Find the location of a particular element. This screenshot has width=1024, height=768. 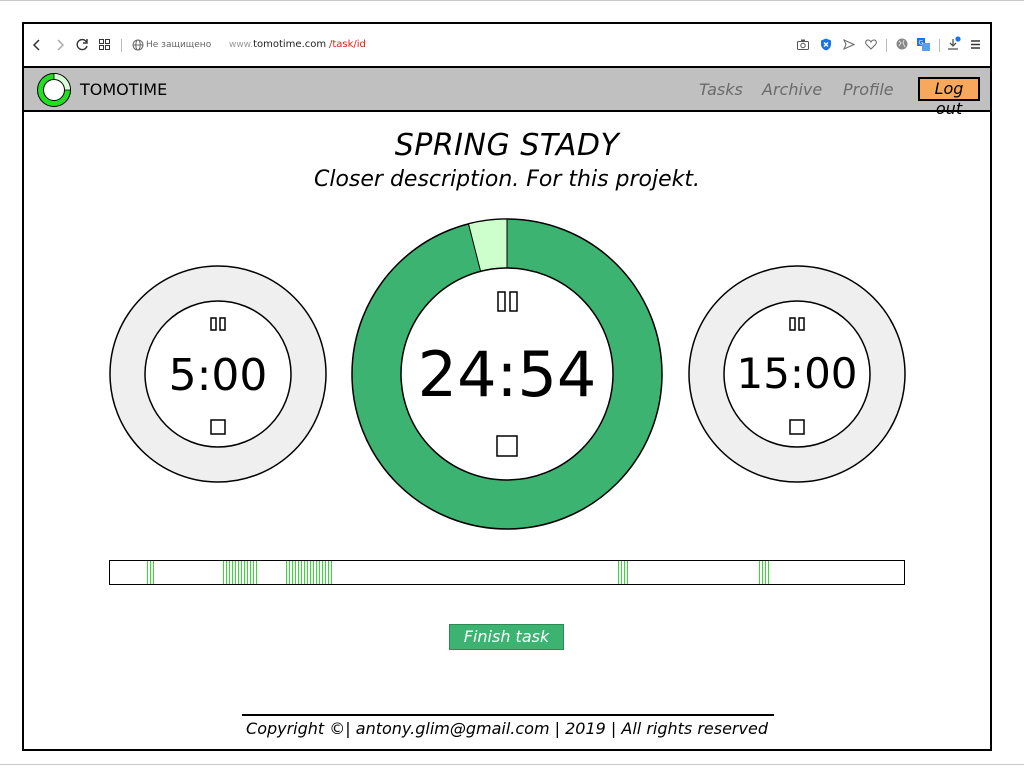

long-break-timer: 15:00 is located at coordinates (797, 374).